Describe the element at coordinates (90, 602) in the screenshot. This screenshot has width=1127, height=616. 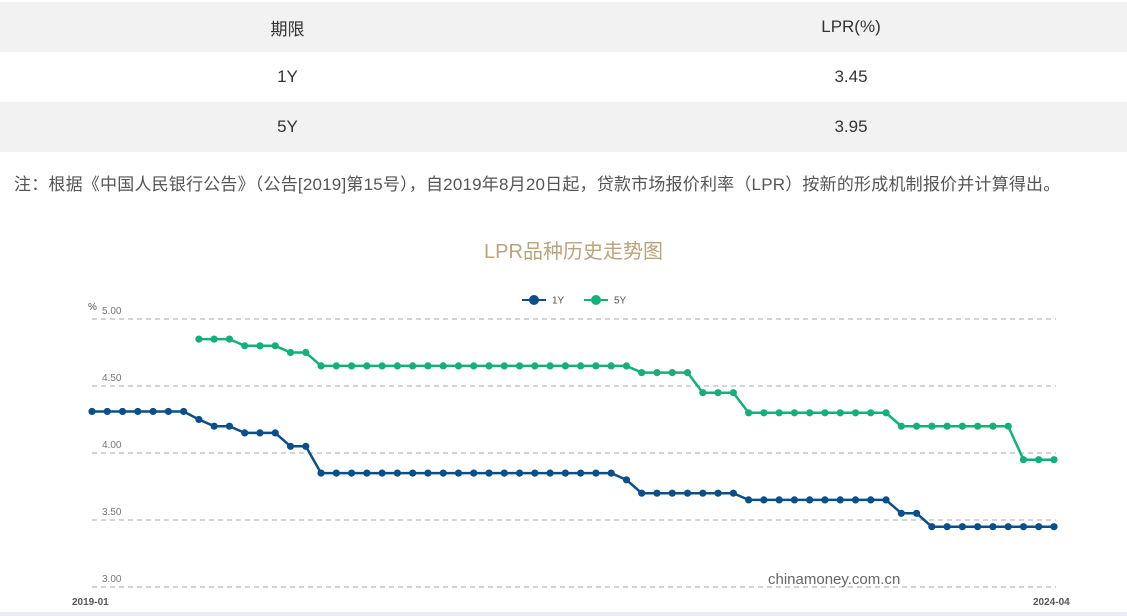
I see `x-tick-label: 2019-01` at that location.